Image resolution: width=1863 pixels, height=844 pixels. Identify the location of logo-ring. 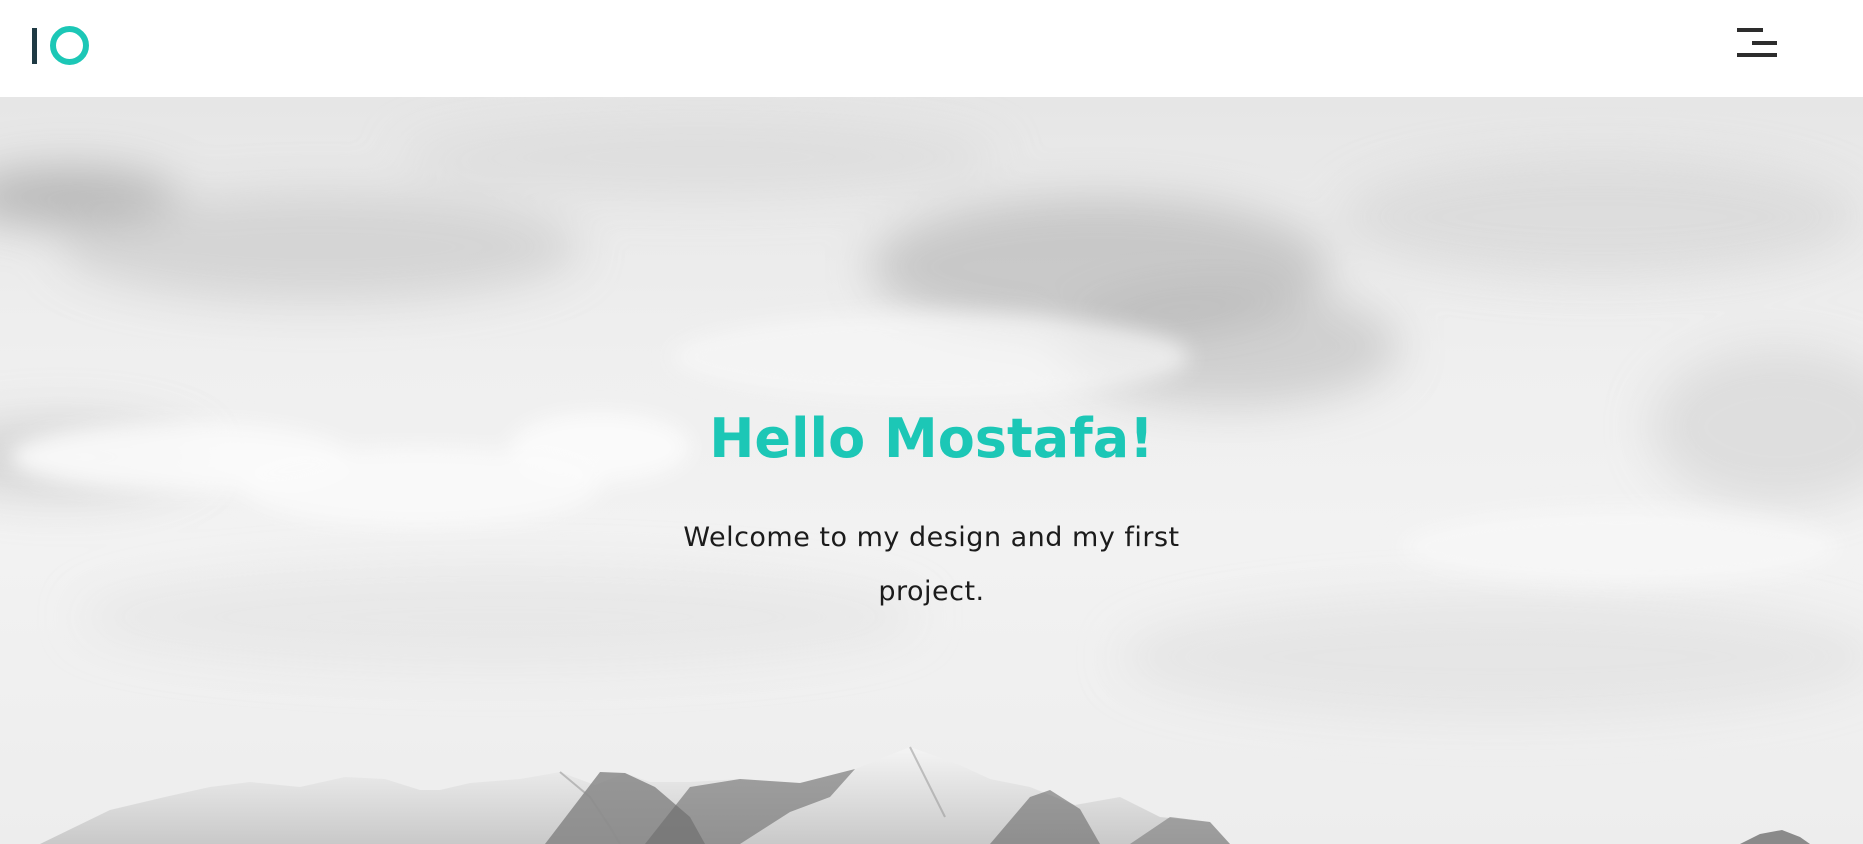
(69, 45).